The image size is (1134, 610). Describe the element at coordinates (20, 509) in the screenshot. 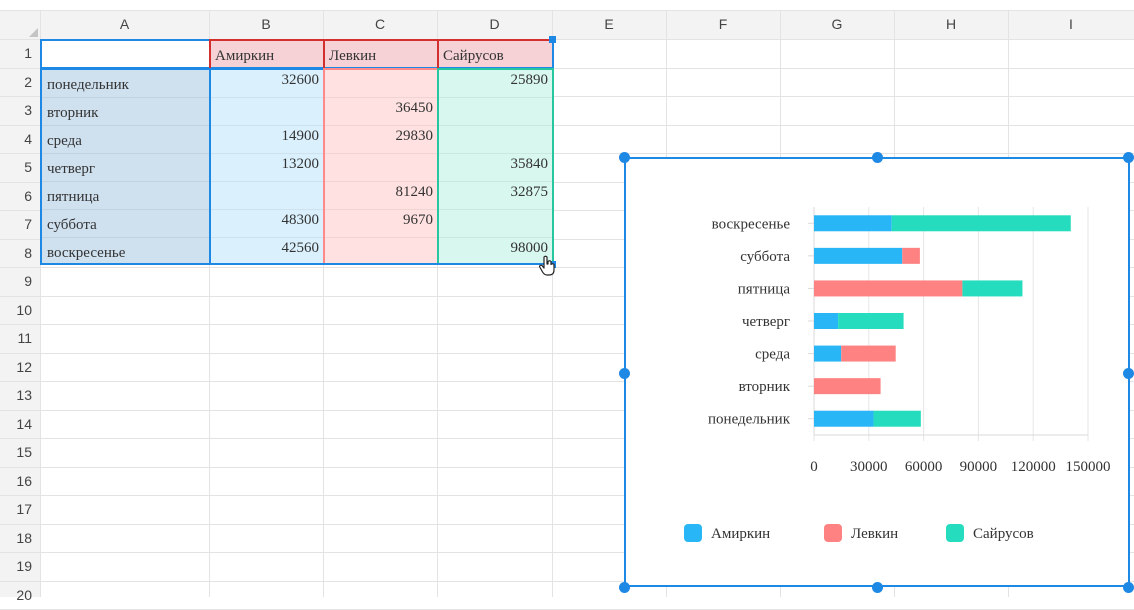

I see `row-header-17: 17` at that location.